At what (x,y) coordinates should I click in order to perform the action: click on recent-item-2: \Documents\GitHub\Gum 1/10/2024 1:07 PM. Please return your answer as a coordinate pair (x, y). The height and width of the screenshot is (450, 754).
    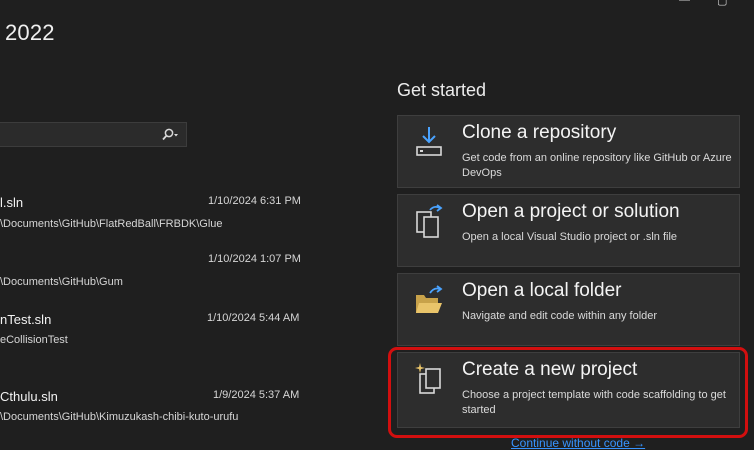
    Looking at the image, I should click on (155, 273).